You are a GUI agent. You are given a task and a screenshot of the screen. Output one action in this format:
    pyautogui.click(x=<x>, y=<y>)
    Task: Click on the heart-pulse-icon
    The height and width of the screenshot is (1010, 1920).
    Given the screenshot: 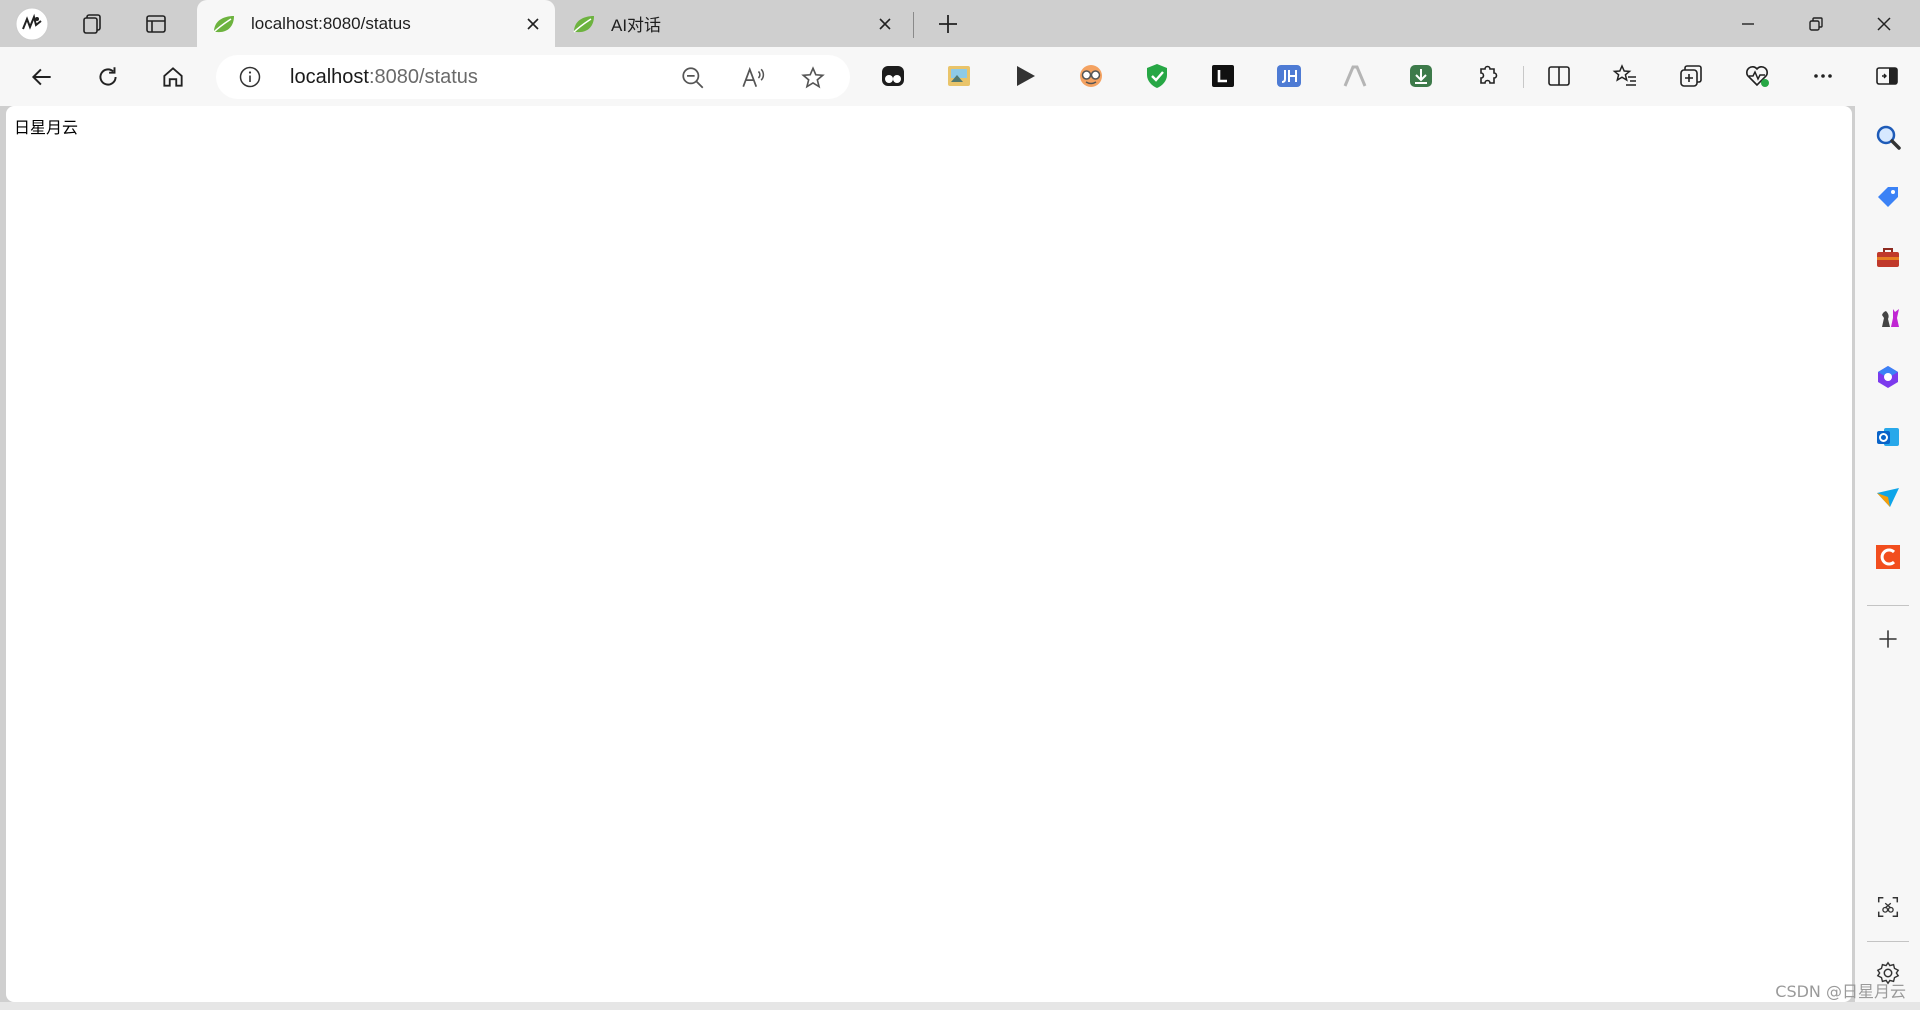 What is the action you would take?
    pyautogui.click(x=1757, y=76)
    